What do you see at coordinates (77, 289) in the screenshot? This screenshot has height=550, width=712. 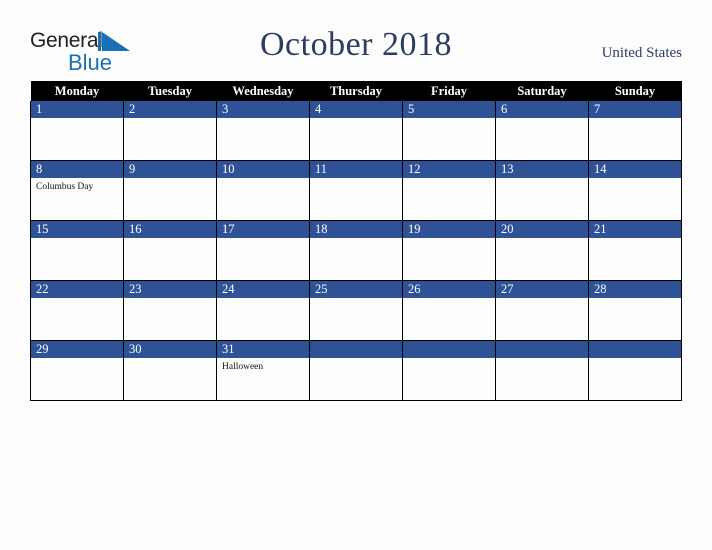 I see `day-number: 22` at bounding box center [77, 289].